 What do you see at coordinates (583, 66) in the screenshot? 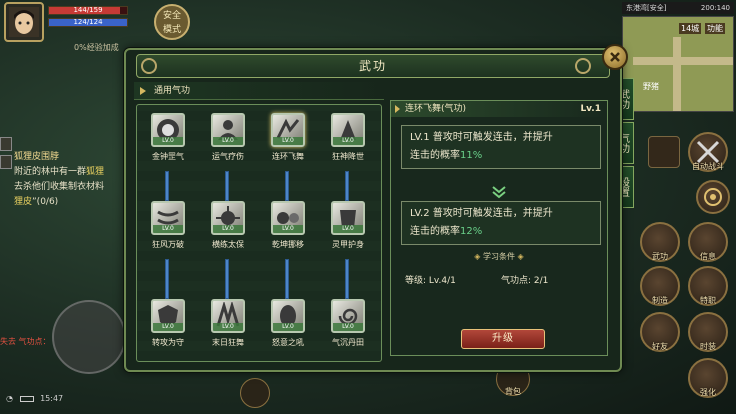
I see `ornament-right-icon` at bounding box center [583, 66].